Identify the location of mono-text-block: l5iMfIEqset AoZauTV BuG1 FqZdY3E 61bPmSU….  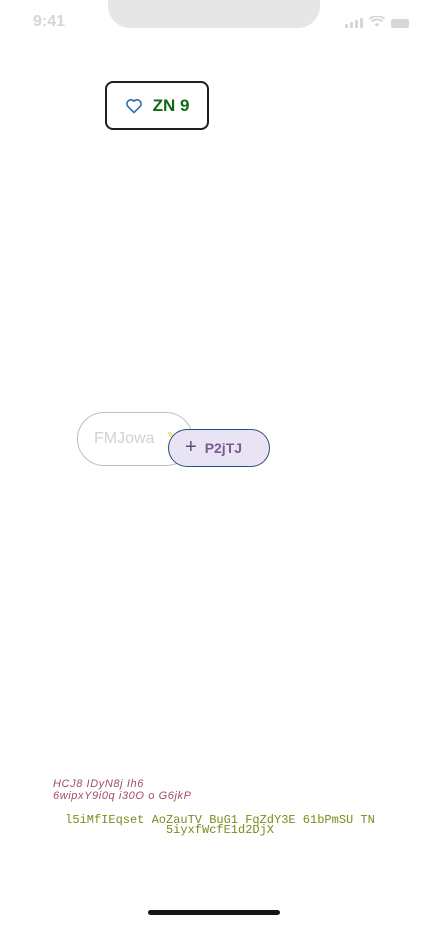
(220, 825).